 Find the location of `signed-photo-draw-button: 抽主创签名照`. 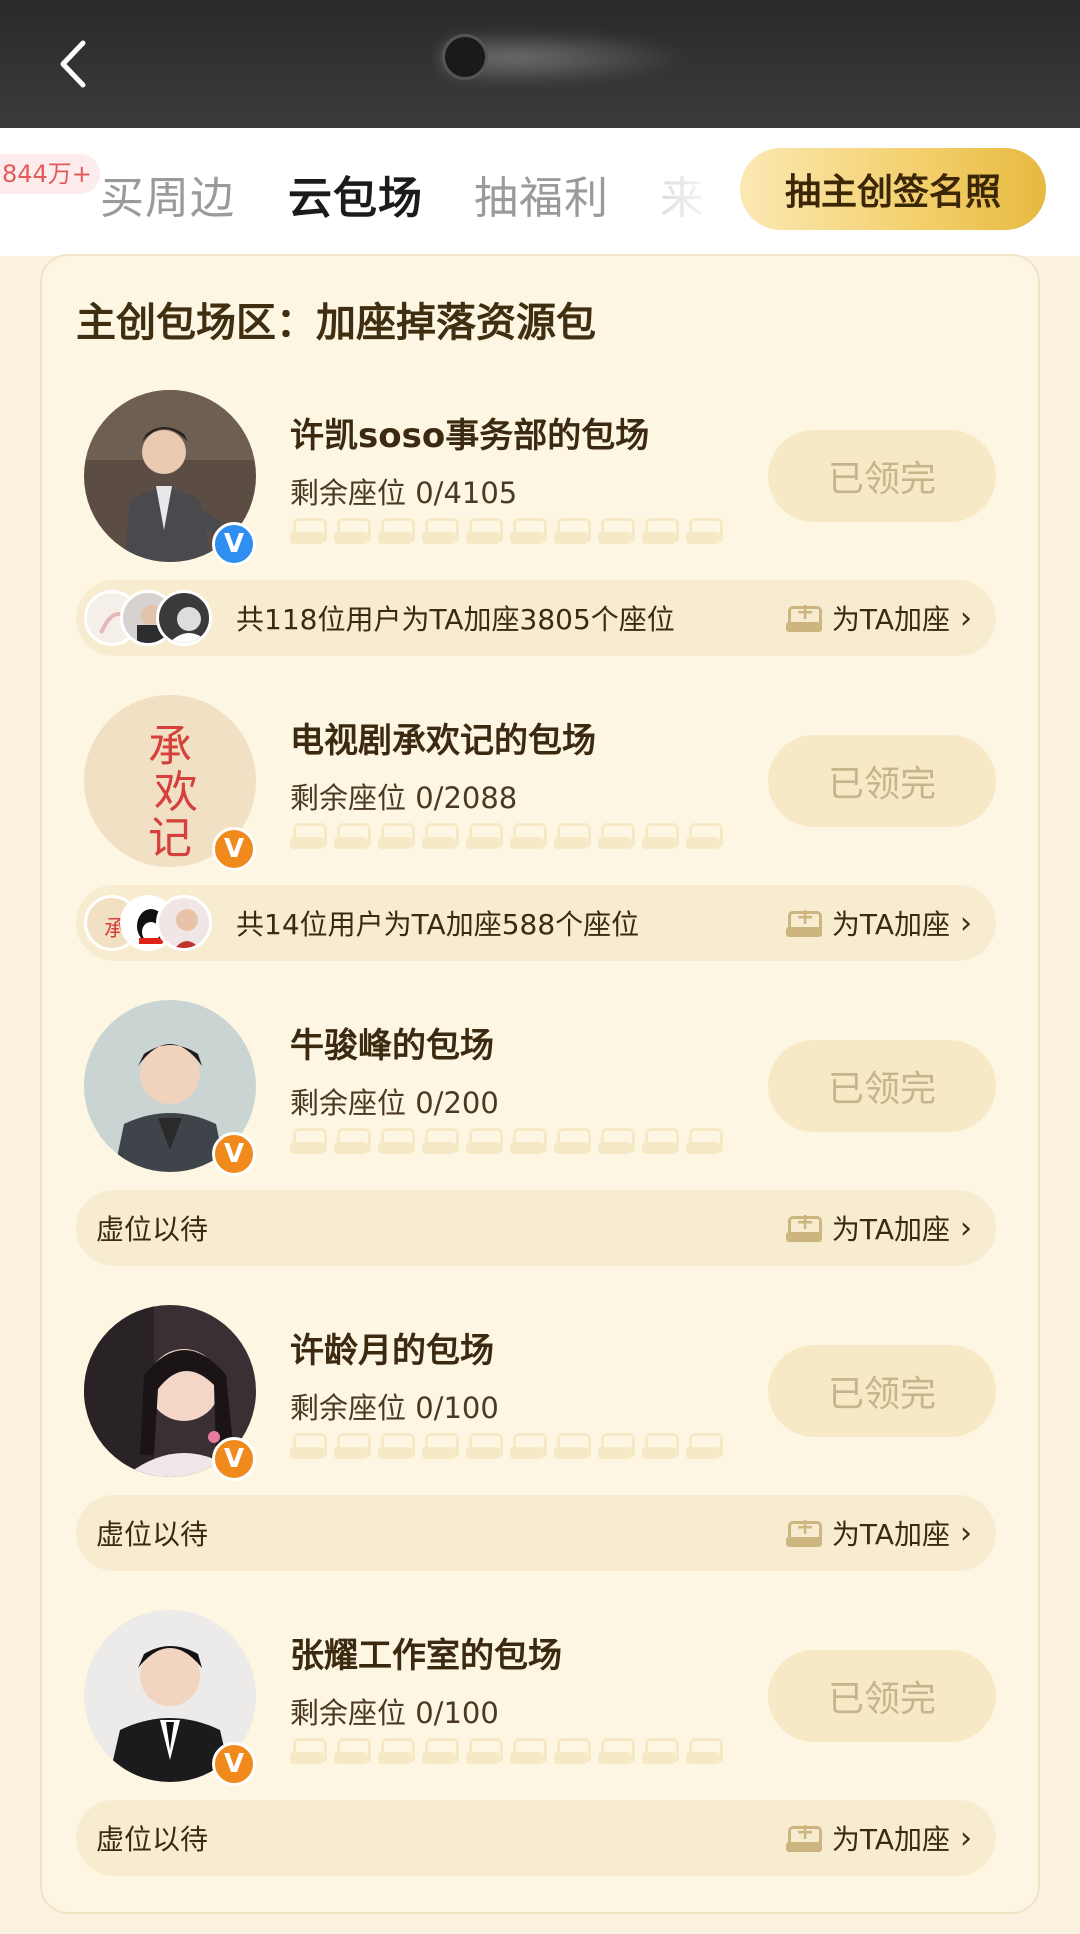

signed-photo-draw-button: 抽主创签名照 is located at coordinates (893, 189).